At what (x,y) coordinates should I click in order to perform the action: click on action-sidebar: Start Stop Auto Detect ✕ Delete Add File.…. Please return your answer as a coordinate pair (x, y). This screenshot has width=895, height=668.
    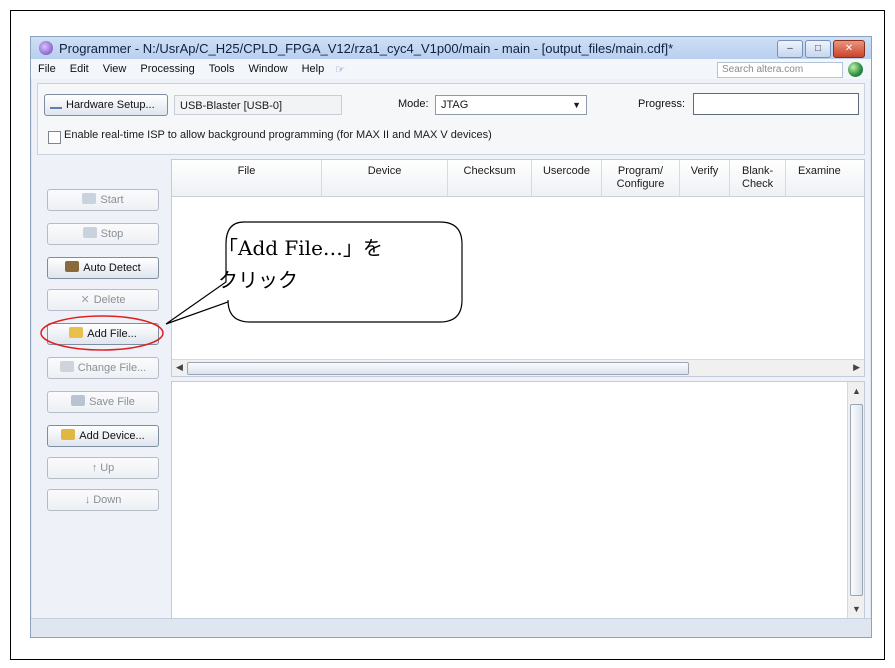
    Looking at the image, I should click on (101, 389).